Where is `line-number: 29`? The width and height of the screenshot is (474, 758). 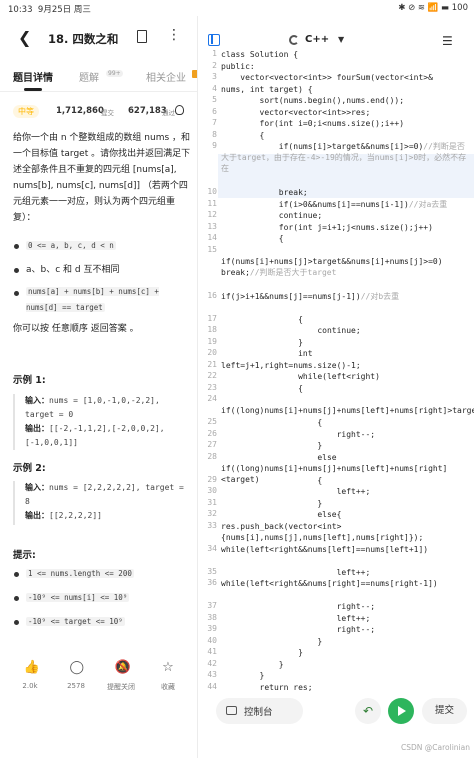 line-number: 29 is located at coordinates (212, 479).